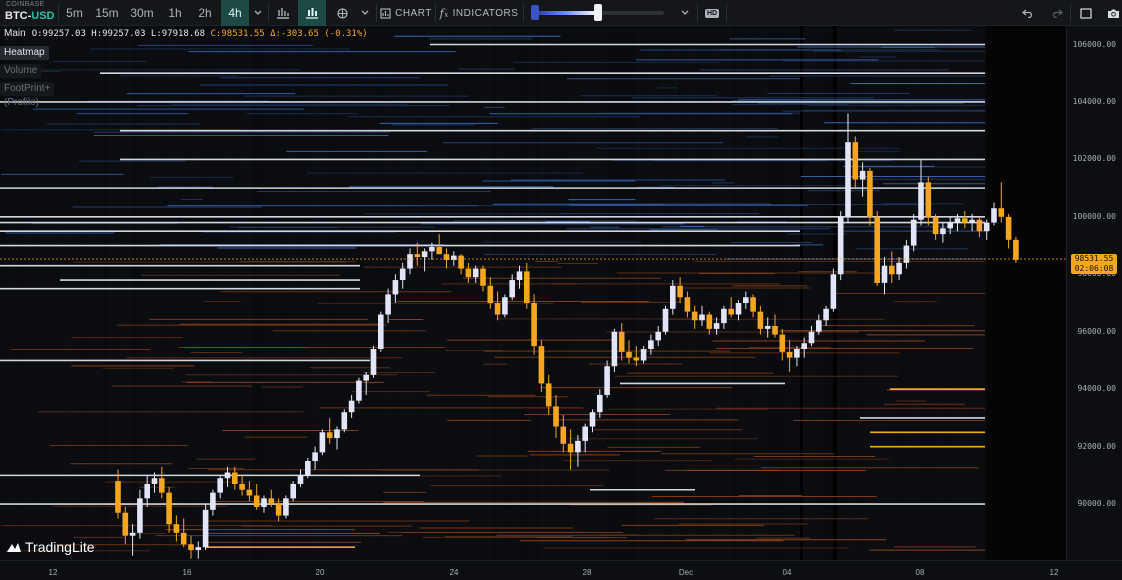 The width and height of the screenshot is (1122, 580). I want to click on exchange-label: COINBASE, so click(25, 4).